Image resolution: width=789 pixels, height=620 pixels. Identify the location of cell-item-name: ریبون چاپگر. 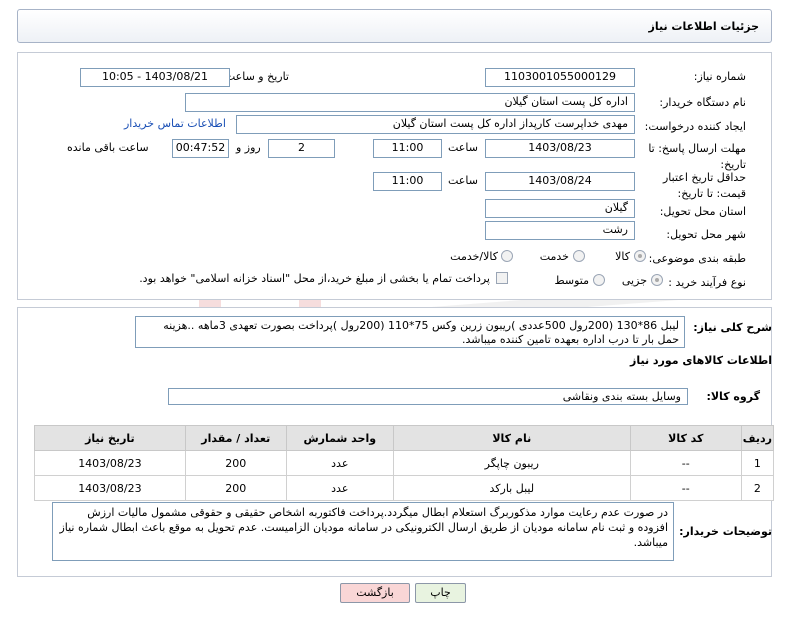
(511, 463).